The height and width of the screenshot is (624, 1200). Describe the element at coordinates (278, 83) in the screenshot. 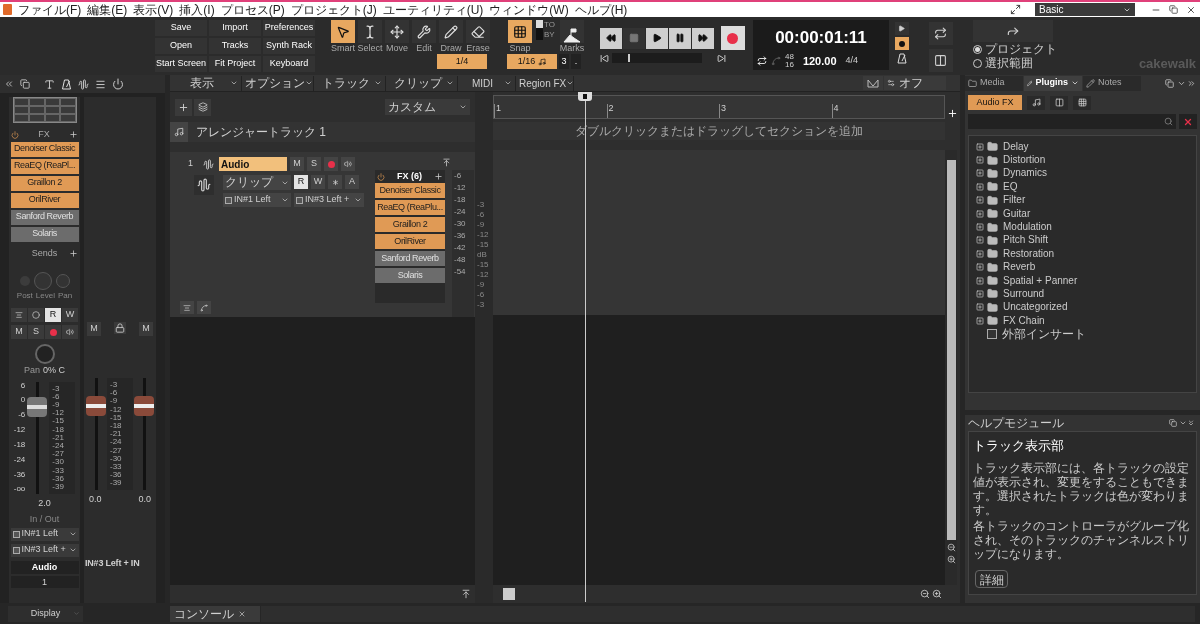

I see `view-menu: オプション` at that location.